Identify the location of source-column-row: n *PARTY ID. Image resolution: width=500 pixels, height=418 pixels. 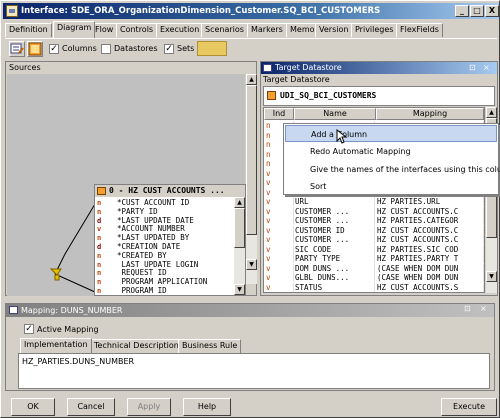
(127, 211).